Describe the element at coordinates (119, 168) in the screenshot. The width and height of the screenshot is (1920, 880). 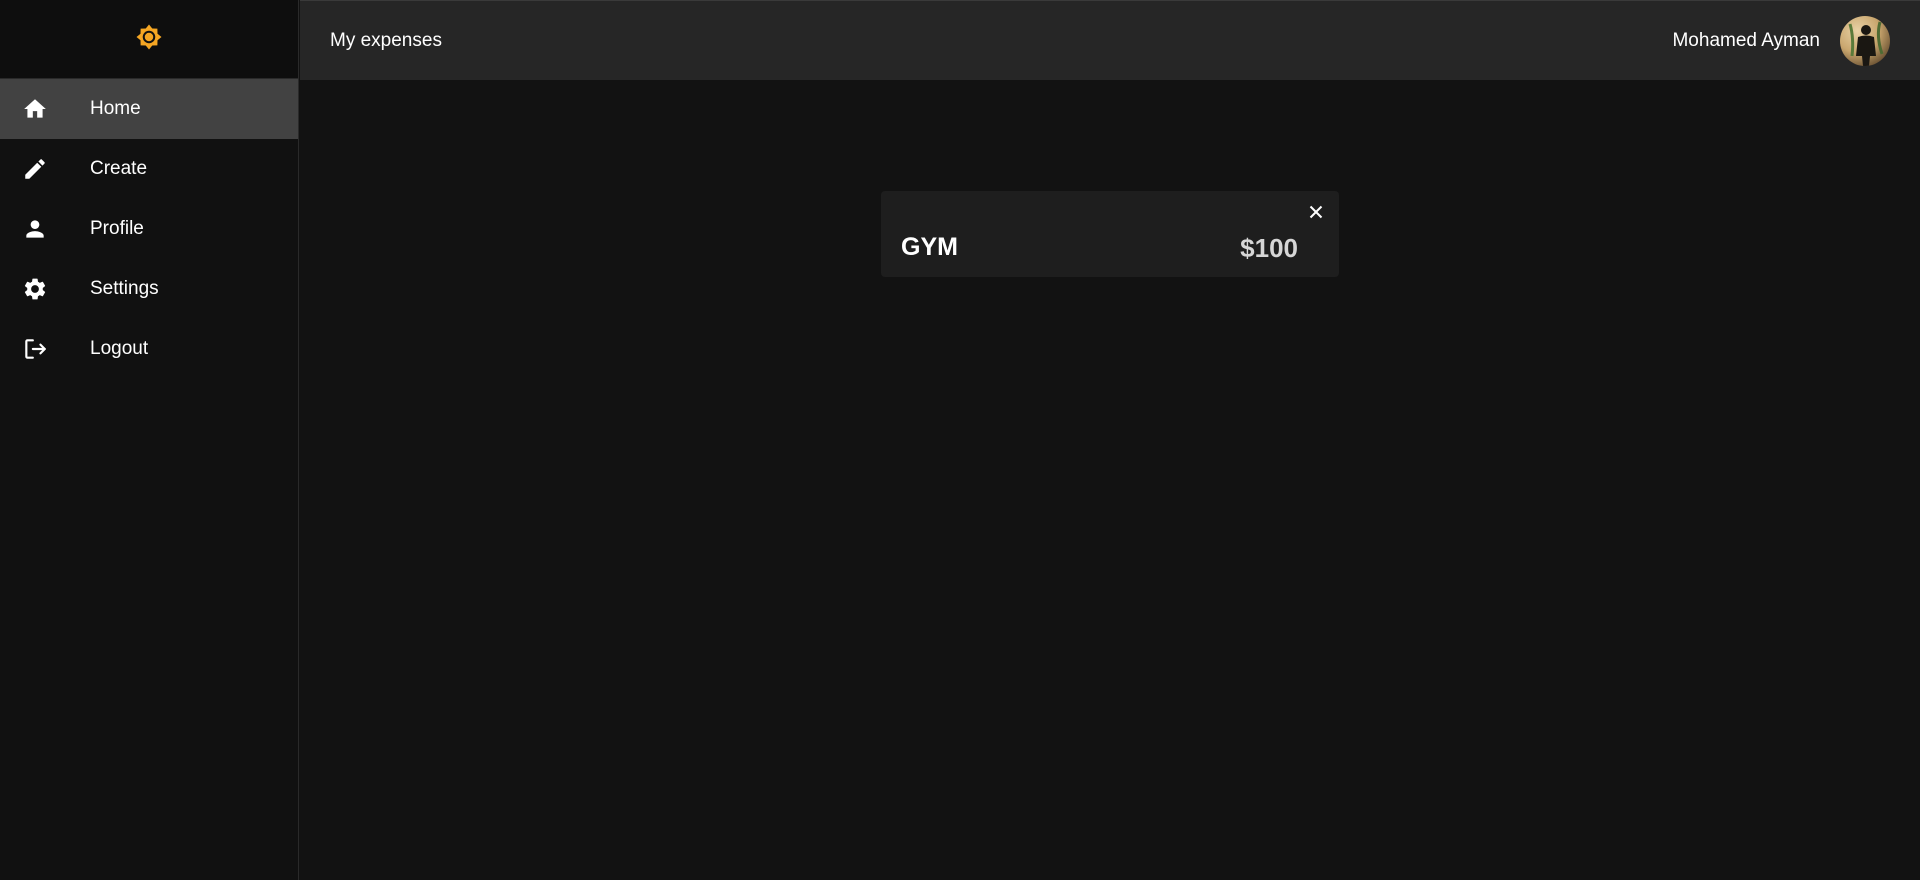
I see `sidebar-item-label: Create` at that location.